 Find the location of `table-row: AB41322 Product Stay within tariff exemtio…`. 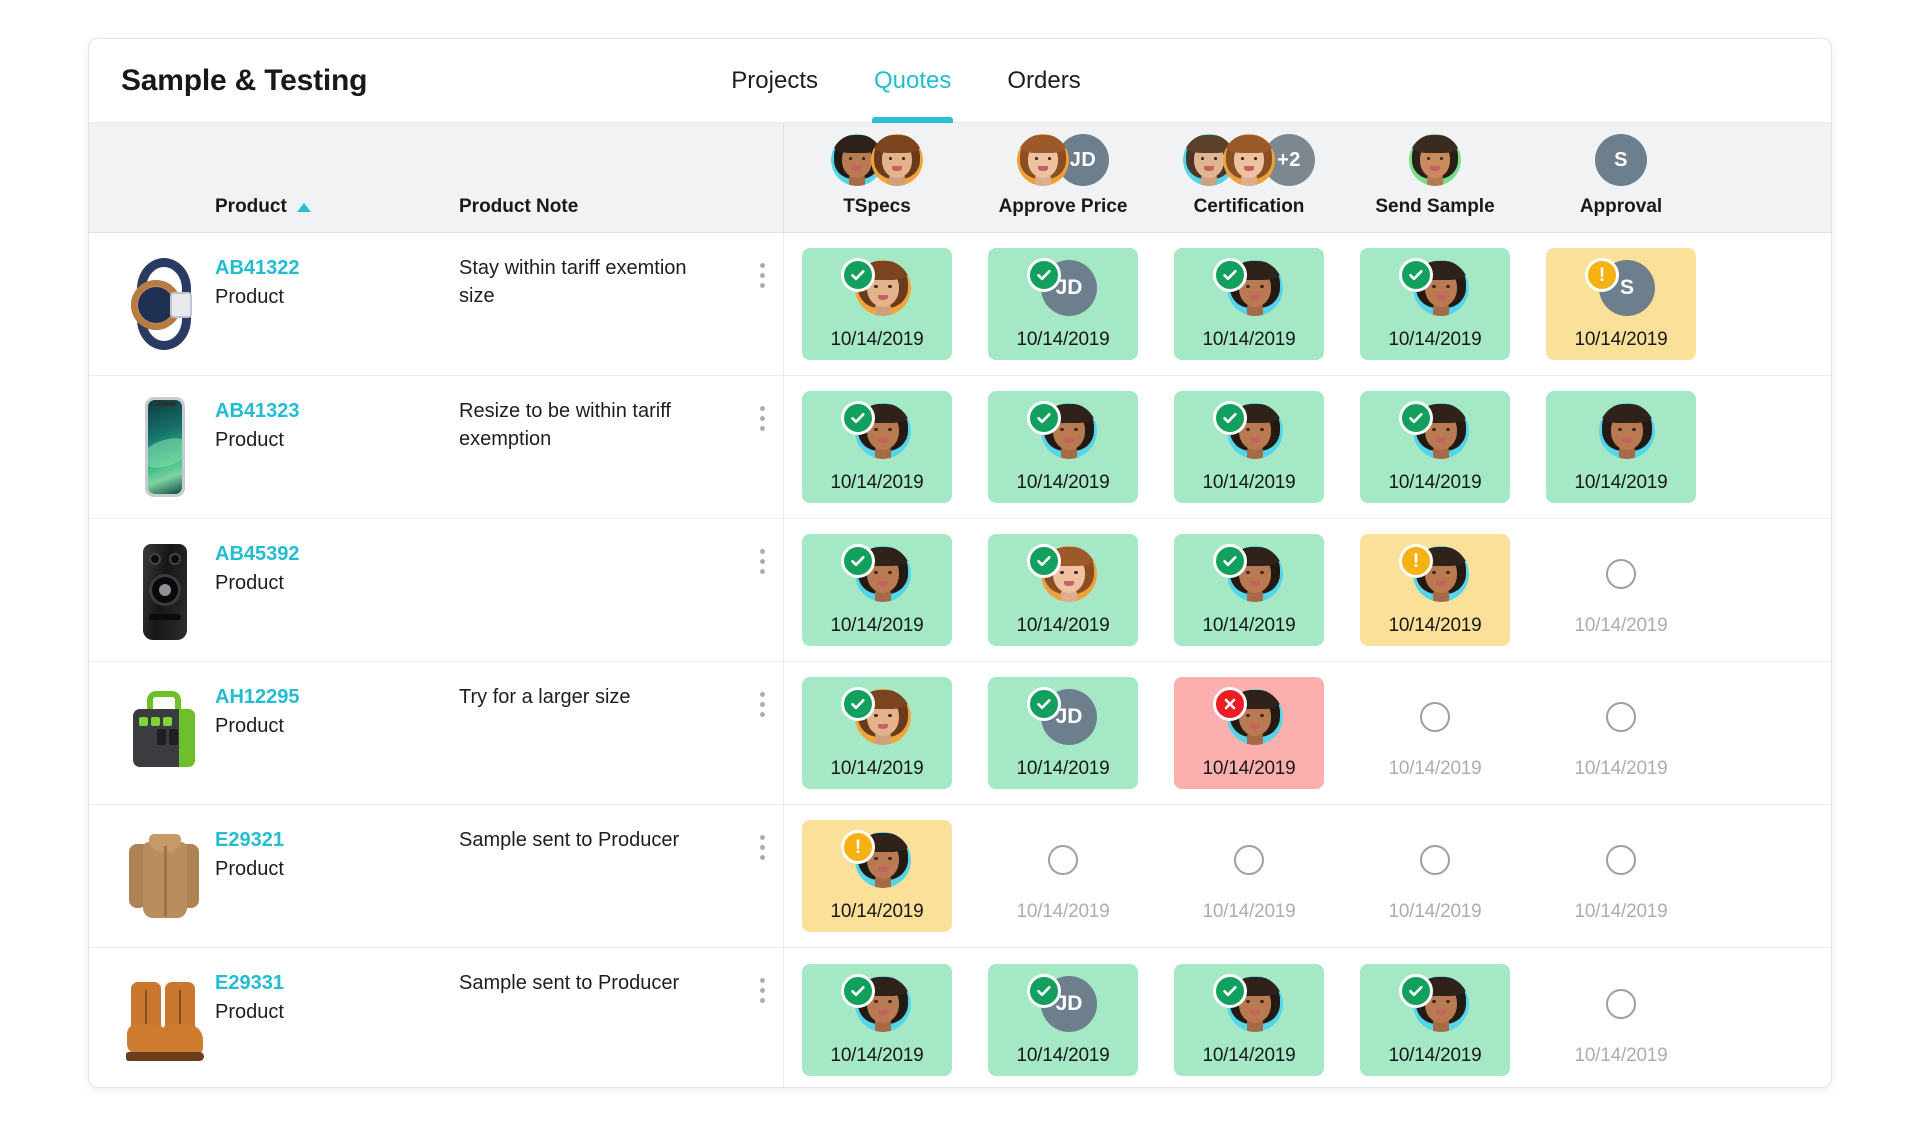

table-row: AB41322 Product Stay within tariff exemtio… is located at coordinates (960, 304).